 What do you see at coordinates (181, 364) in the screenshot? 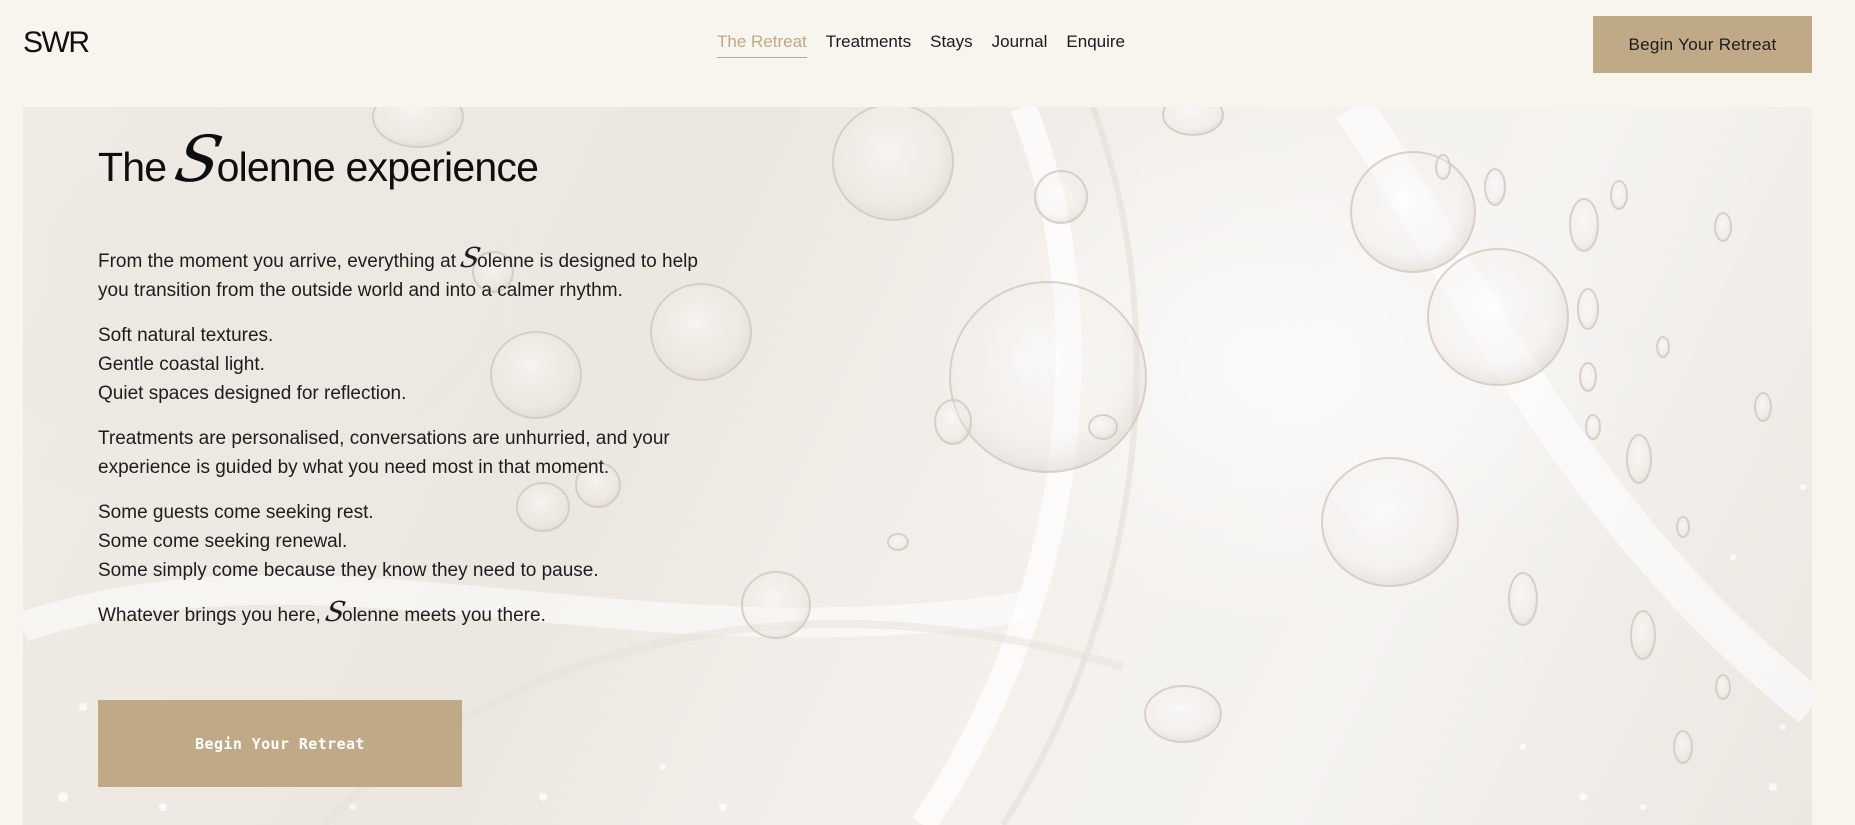
I see `light-line: Gentle coastal light.` at bounding box center [181, 364].